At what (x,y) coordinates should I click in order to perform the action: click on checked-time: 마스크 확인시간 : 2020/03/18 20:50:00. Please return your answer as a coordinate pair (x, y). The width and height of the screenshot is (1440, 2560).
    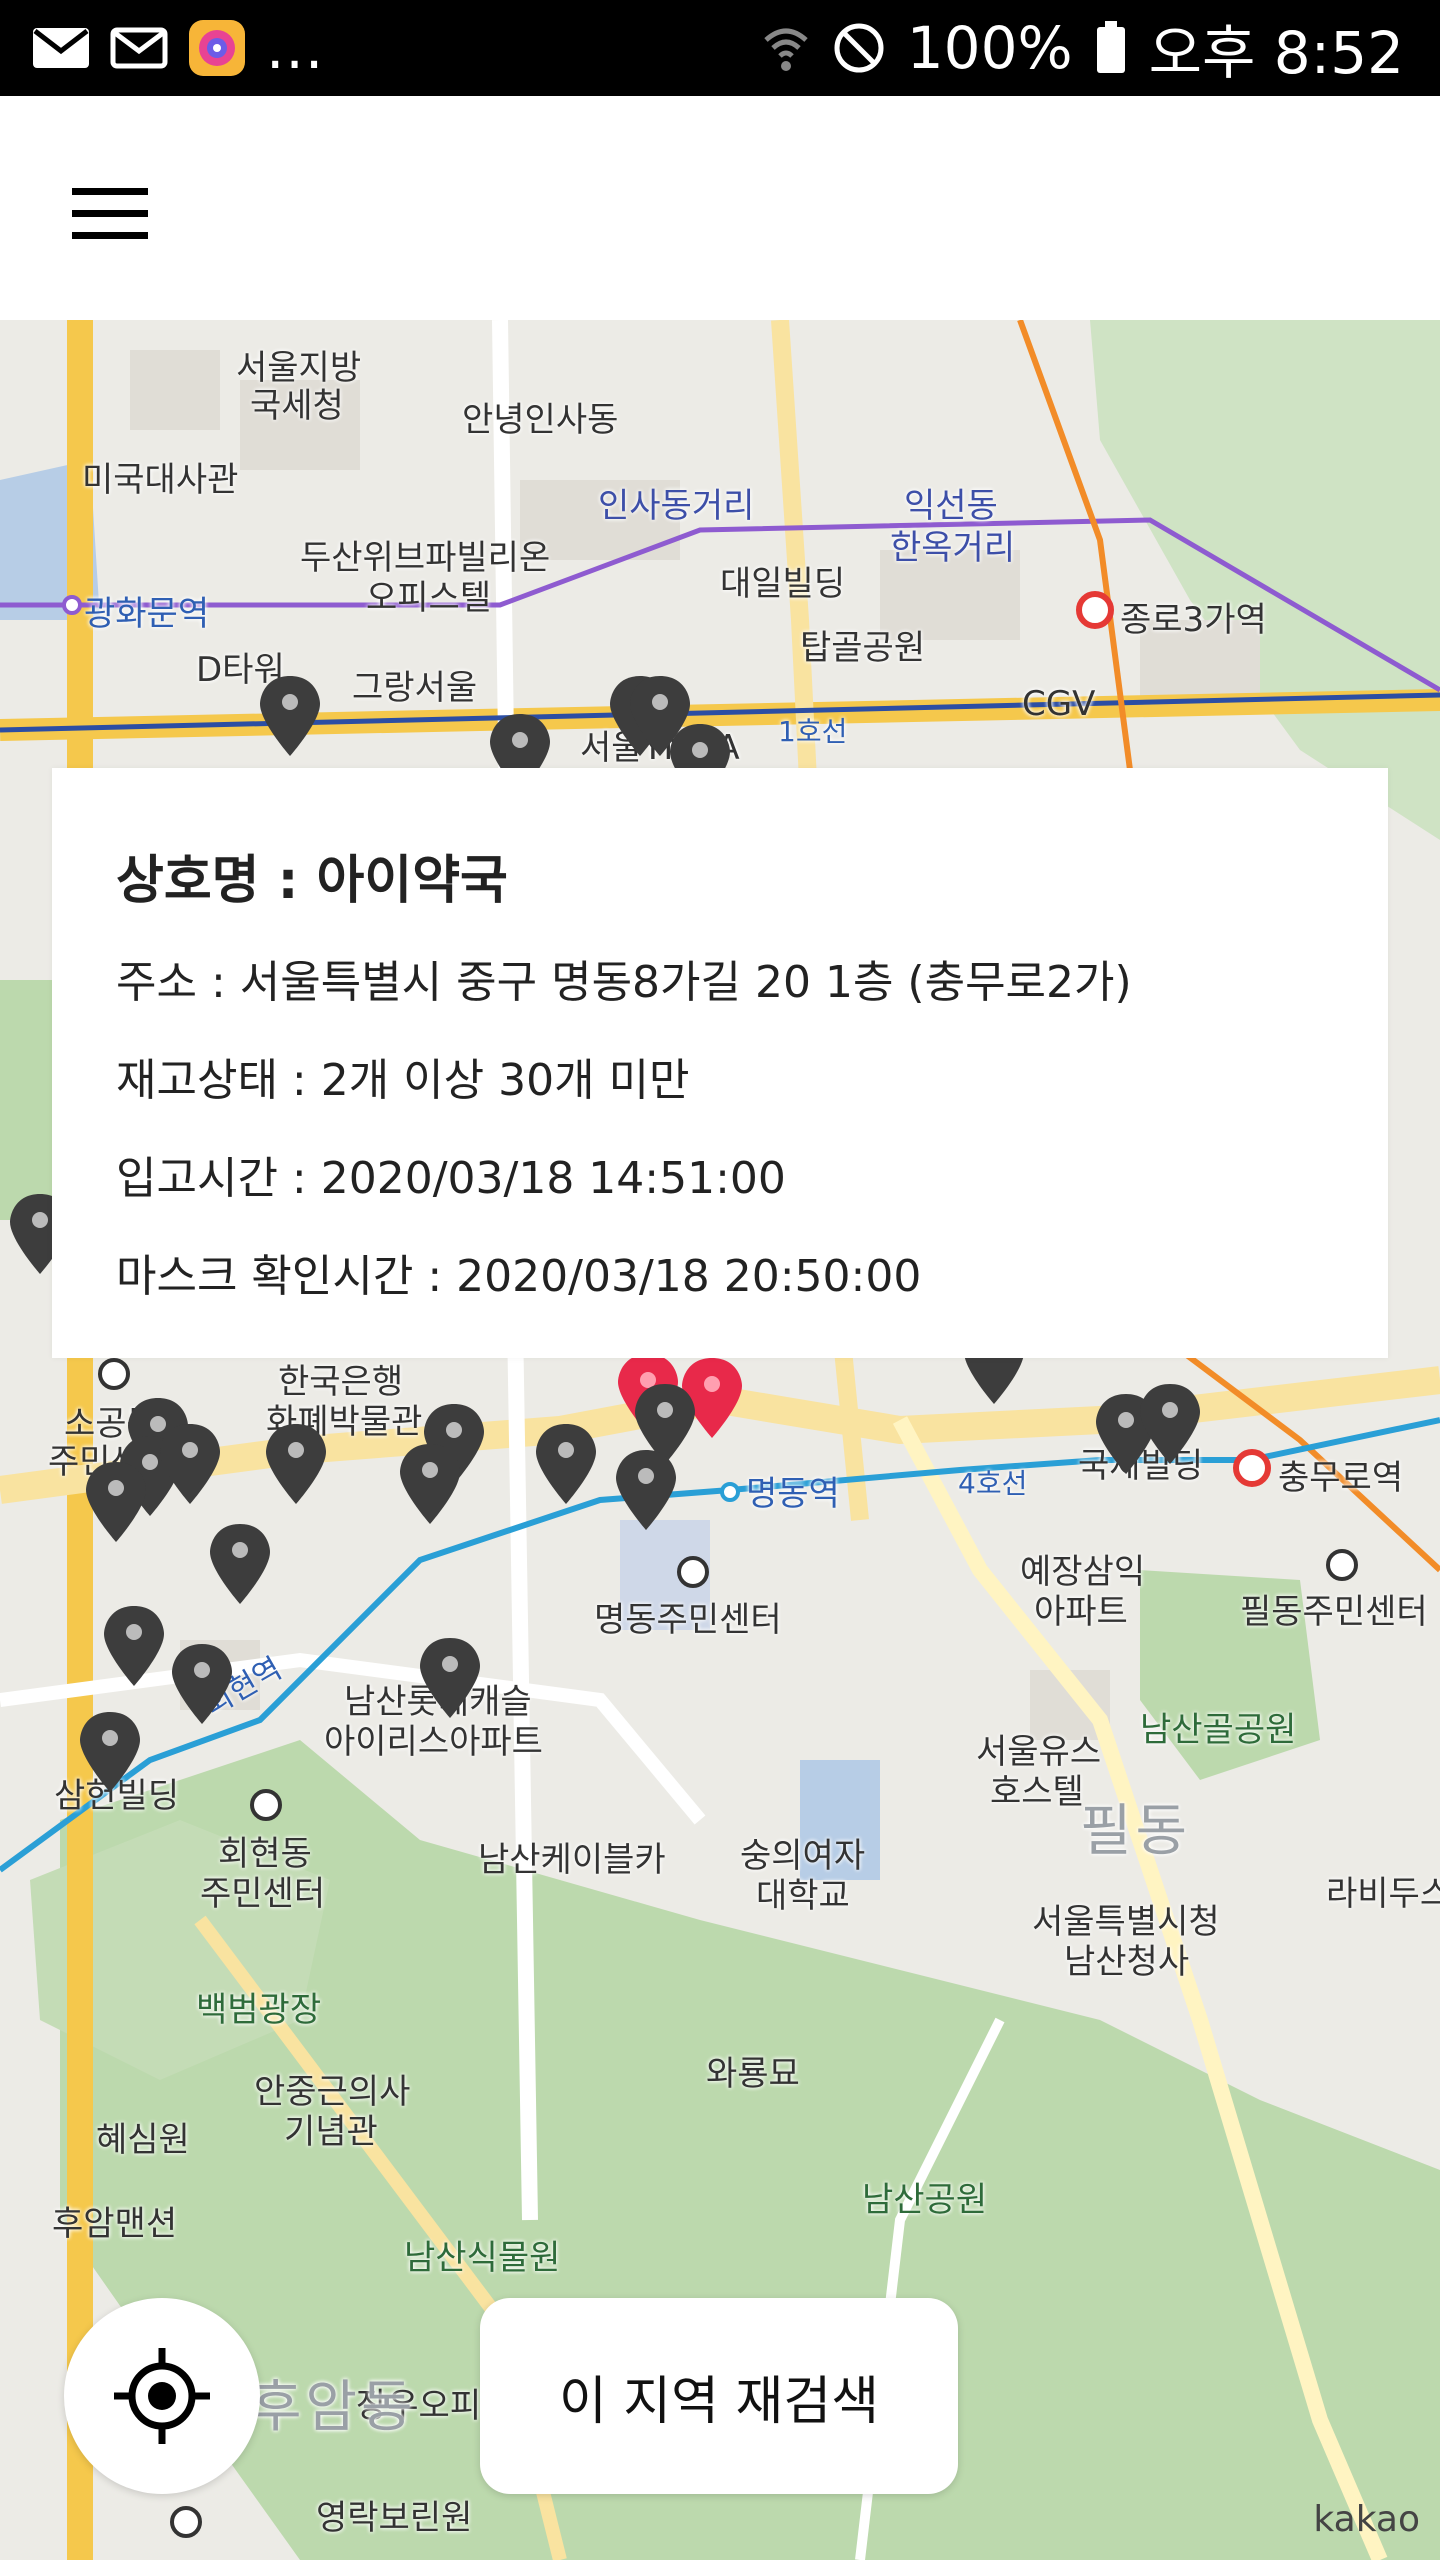
    Looking at the image, I should click on (519, 1276).